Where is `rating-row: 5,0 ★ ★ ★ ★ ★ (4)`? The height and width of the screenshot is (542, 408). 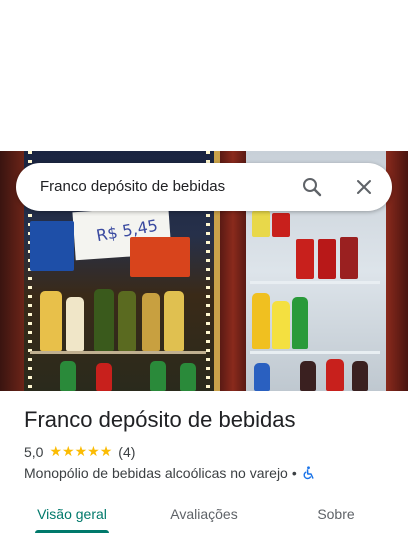
rating-row: 5,0 ★ ★ ★ ★ ★ (4) is located at coordinates (79, 452).